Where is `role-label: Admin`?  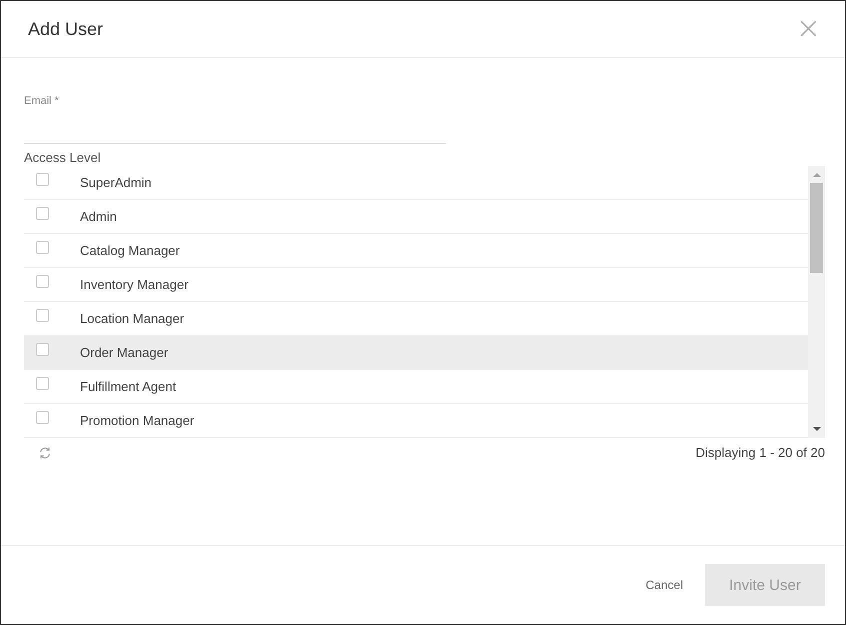
role-label: Admin is located at coordinates (98, 216).